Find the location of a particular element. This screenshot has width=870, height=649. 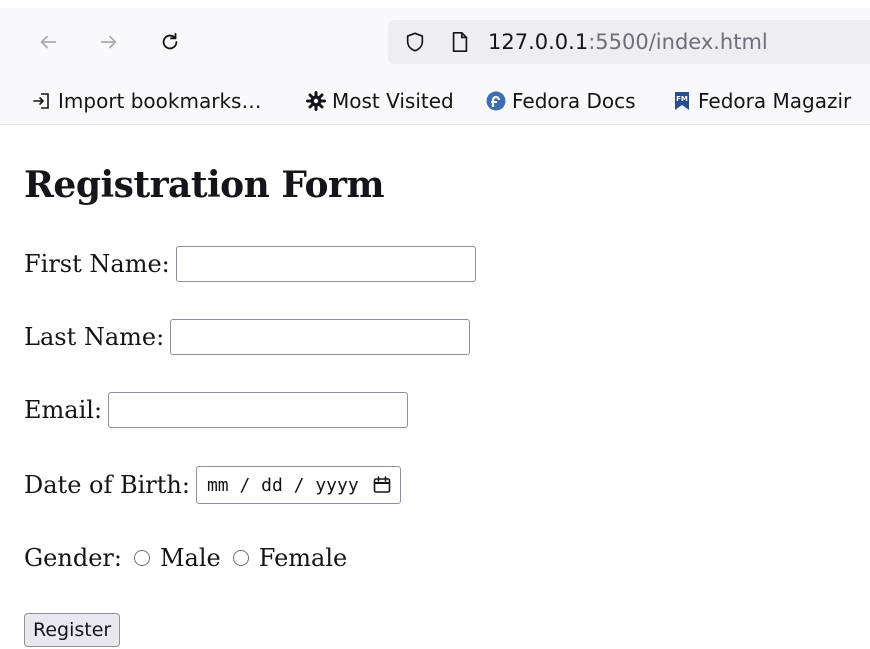

calendar-icon is located at coordinates (382, 485).